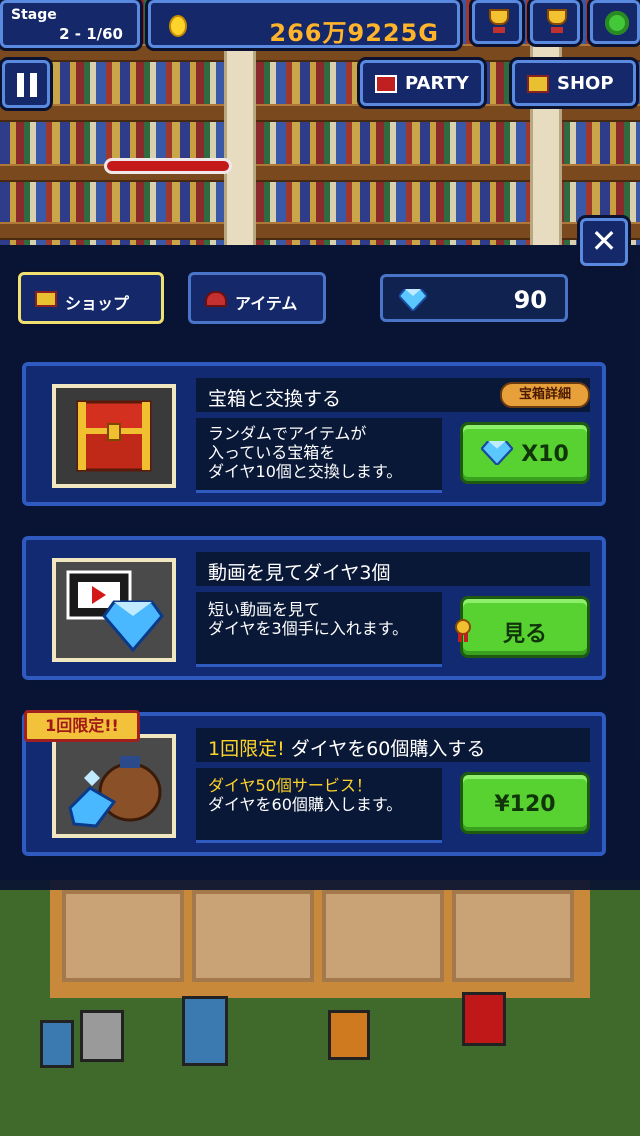  What do you see at coordinates (34, 15) in the screenshot?
I see `stage-label: Stage` at bounding box center [34, 15].